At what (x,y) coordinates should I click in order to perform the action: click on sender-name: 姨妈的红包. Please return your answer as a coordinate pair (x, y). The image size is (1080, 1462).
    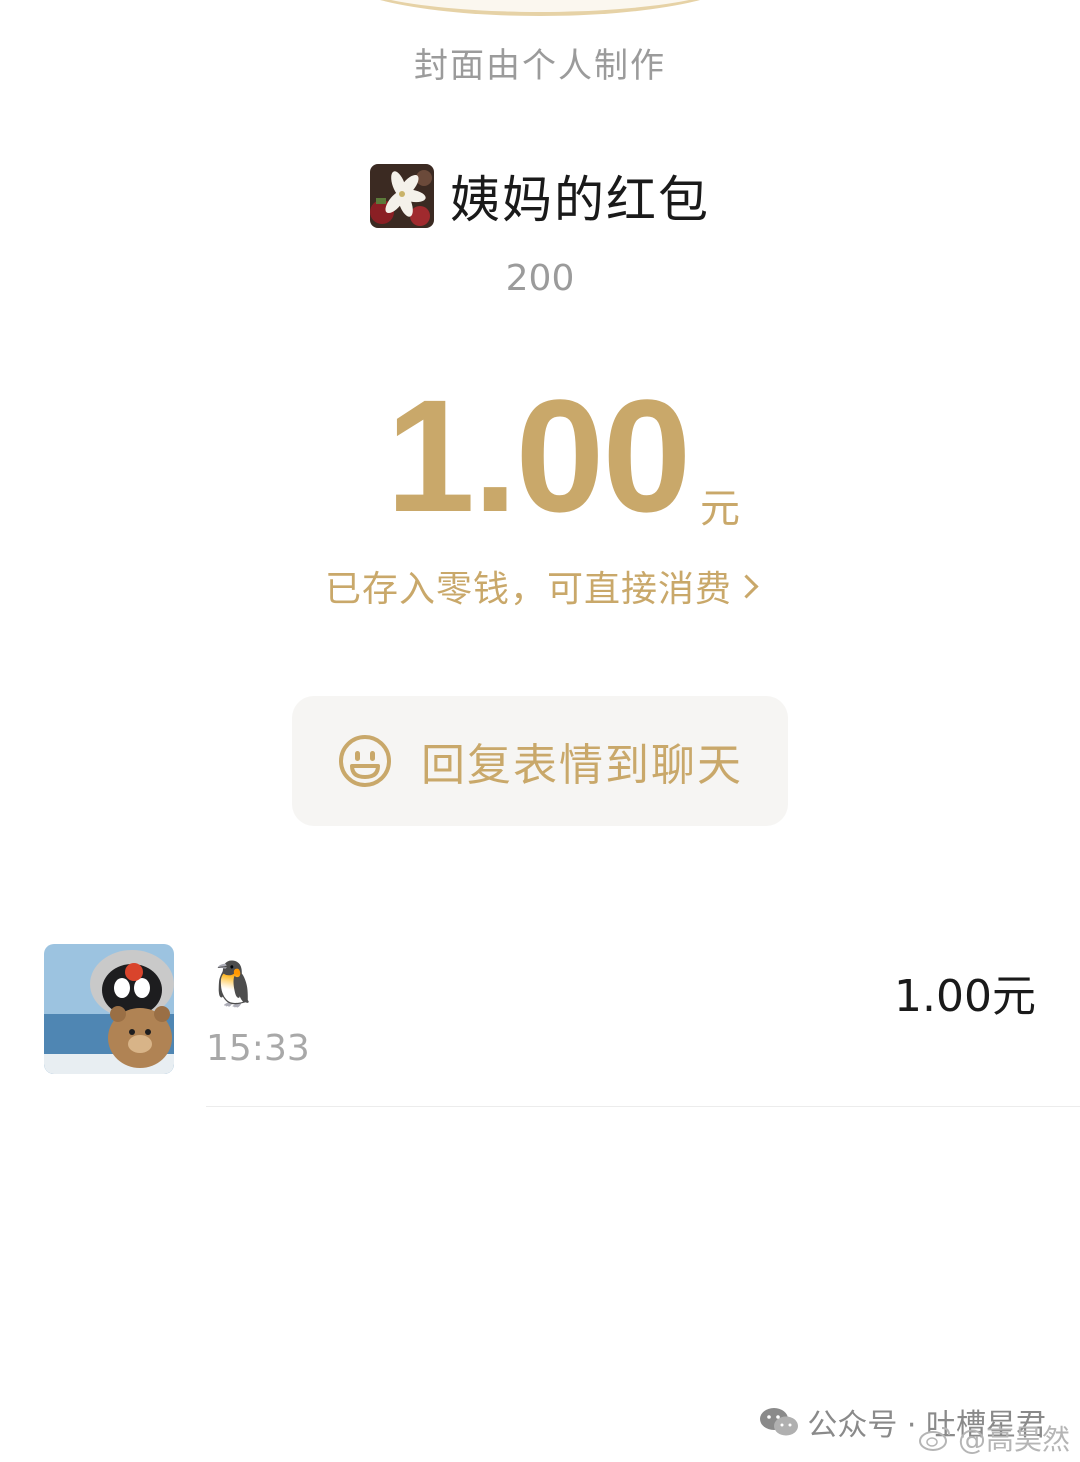
    Looking at the image, I should click on (580, 200).